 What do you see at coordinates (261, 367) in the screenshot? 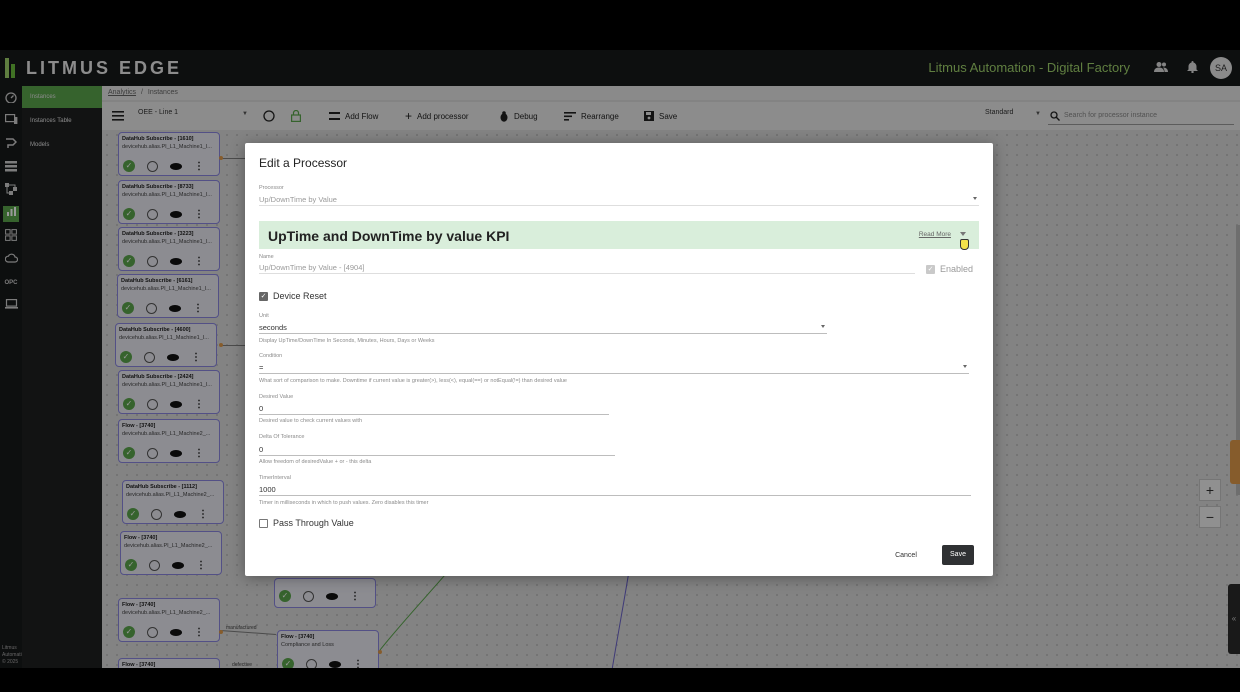
I see `condition-select-value: =` at bounding box center [261, 367].